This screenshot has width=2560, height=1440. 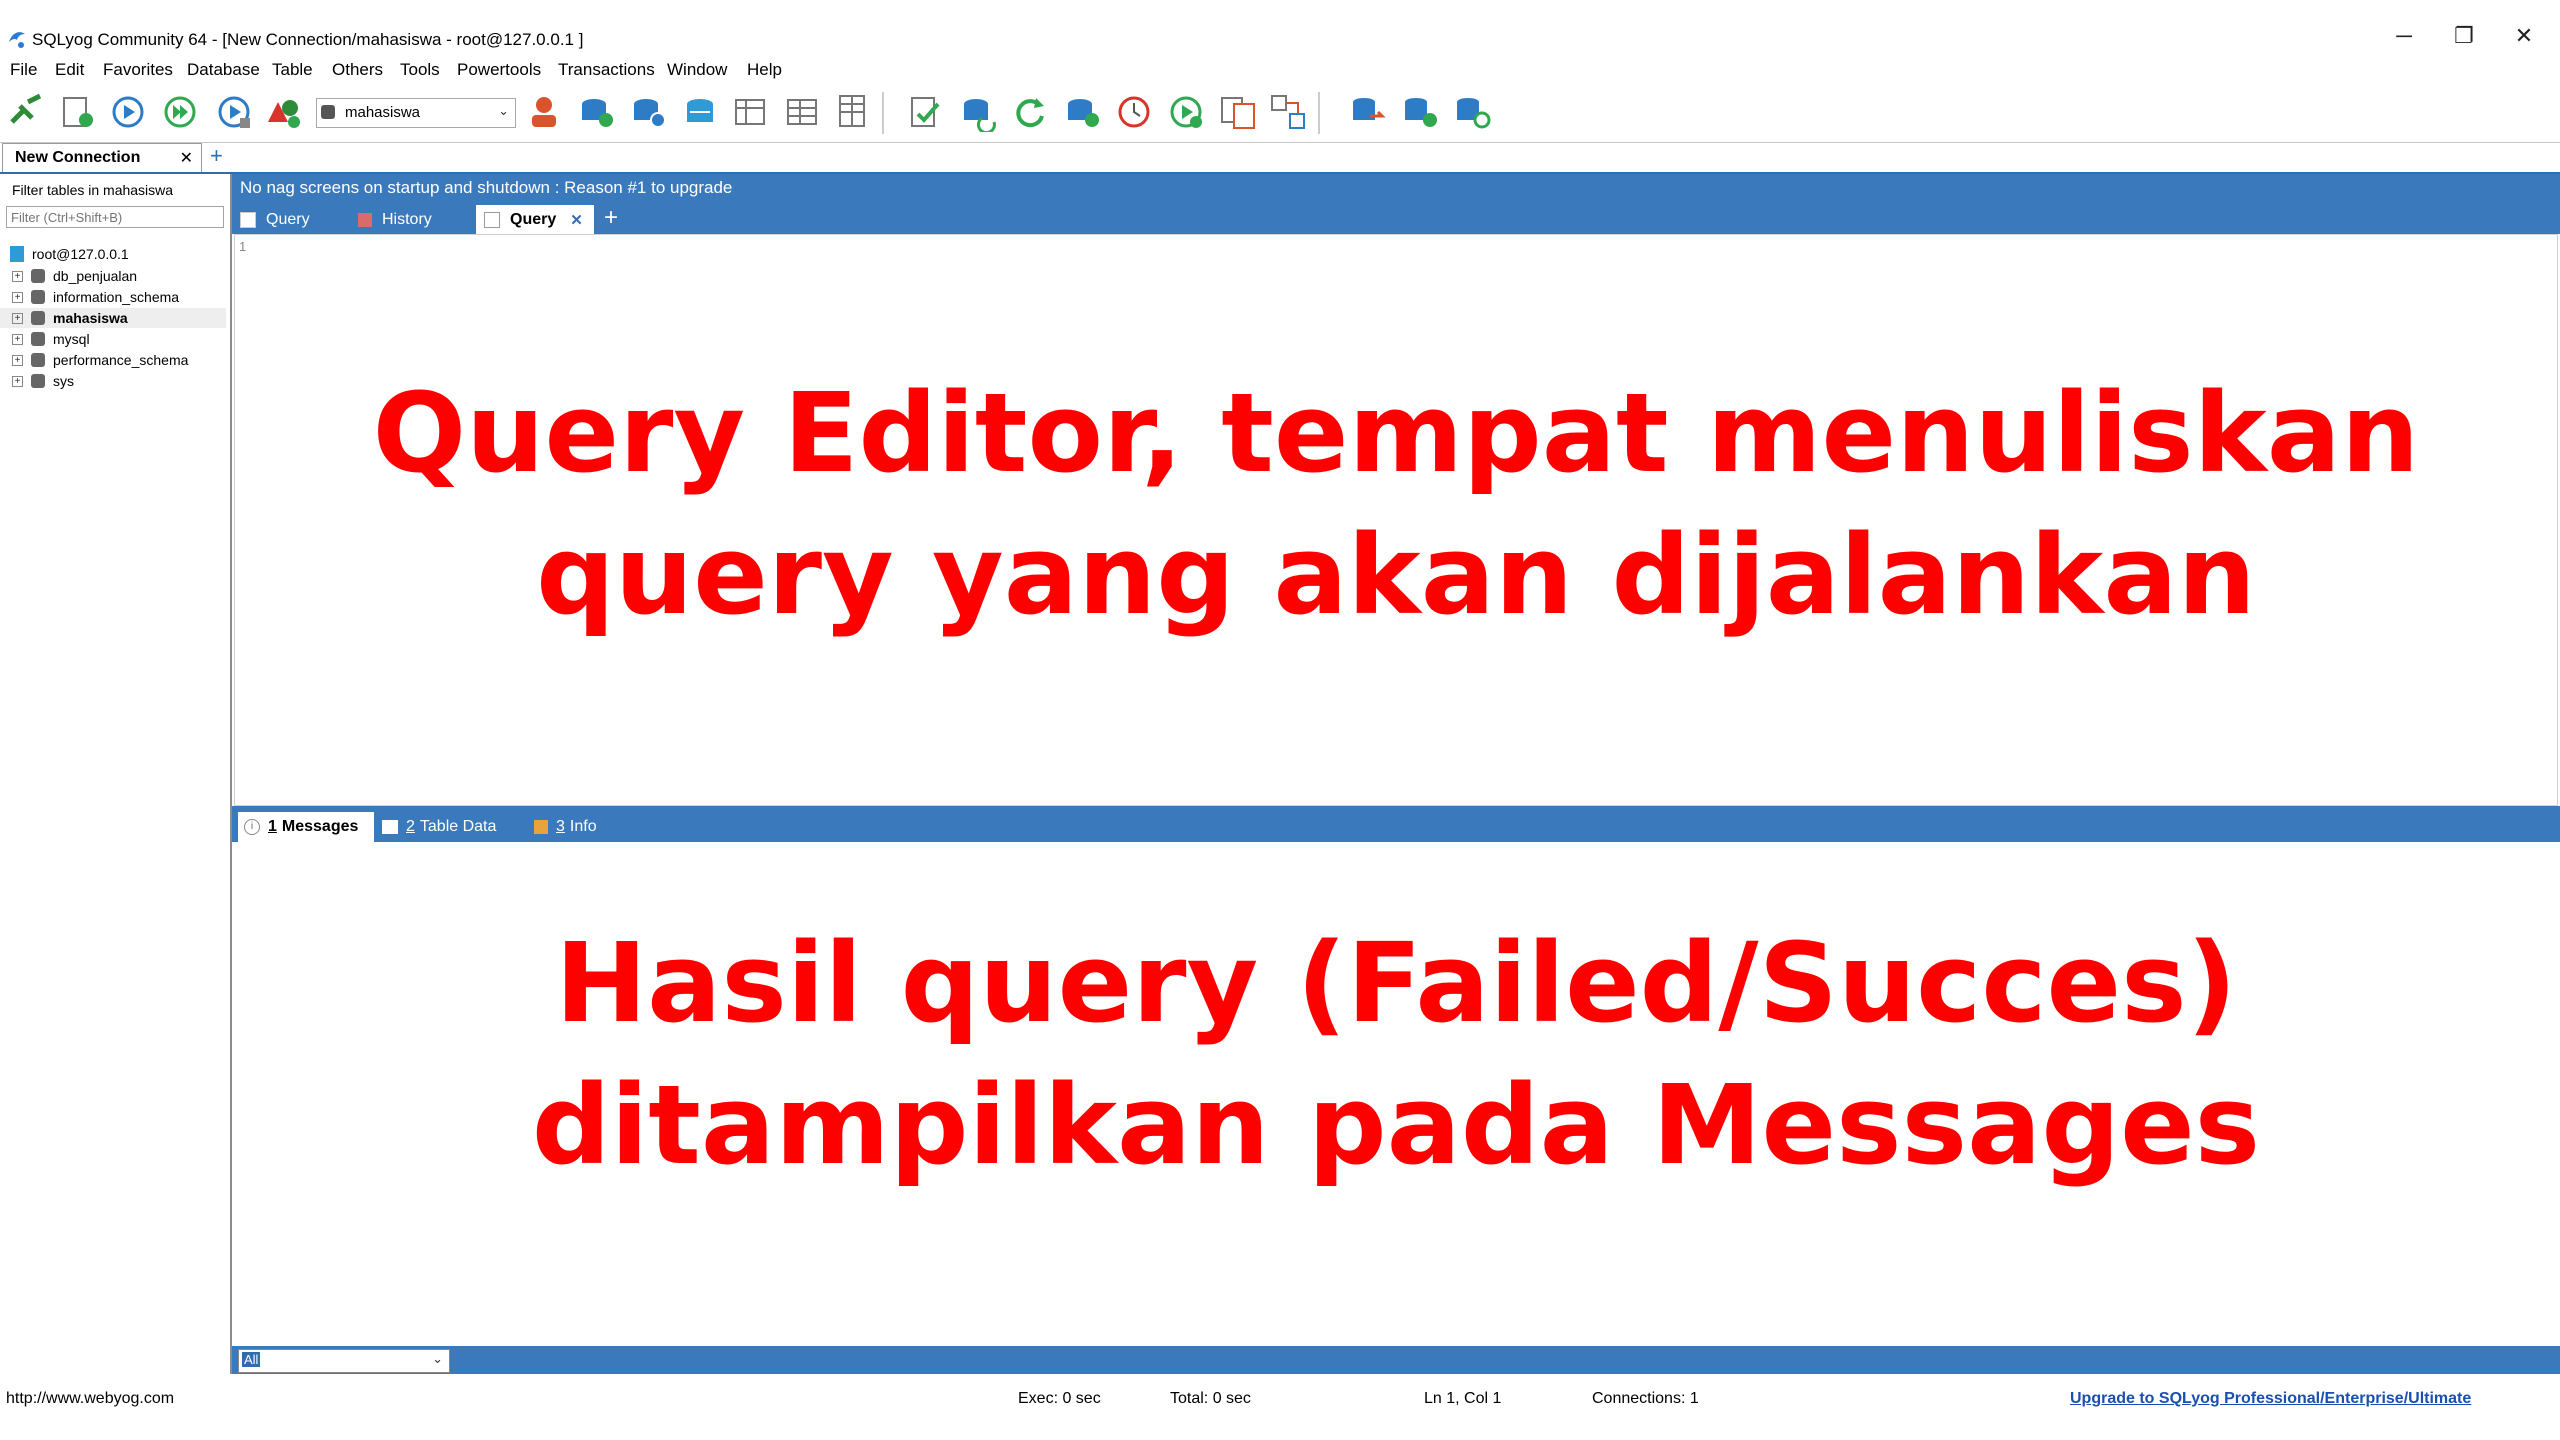 I want to click on tree-item-information-schema: + information_schema, so click(x=113, y=297).